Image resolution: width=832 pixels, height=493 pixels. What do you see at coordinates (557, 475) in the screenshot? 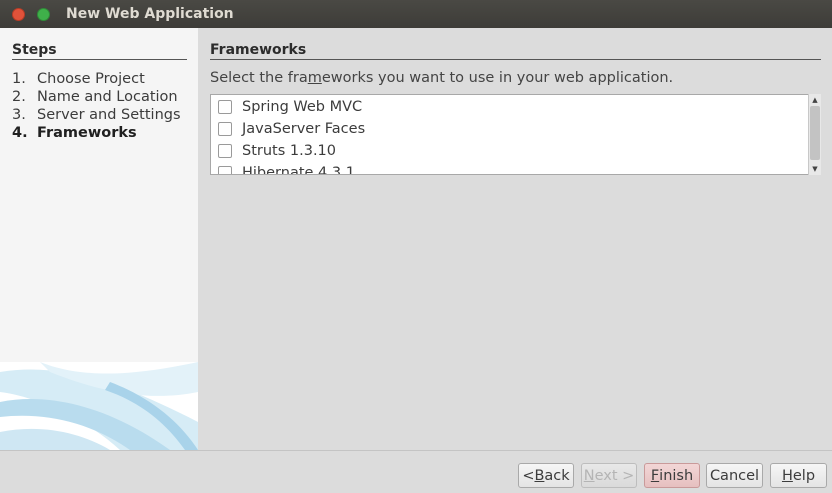
I see `back-button-label: ack` at bounding box center [557, 475].